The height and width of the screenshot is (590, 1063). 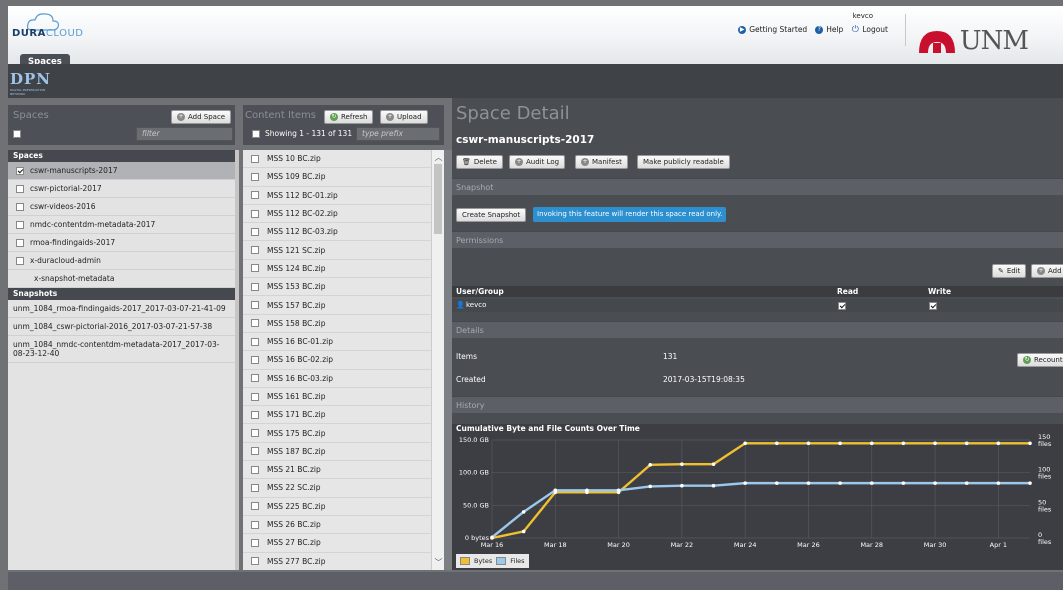 I want to click on content-scrollbar: ︿ ﹀, so click(x=437, y=360).